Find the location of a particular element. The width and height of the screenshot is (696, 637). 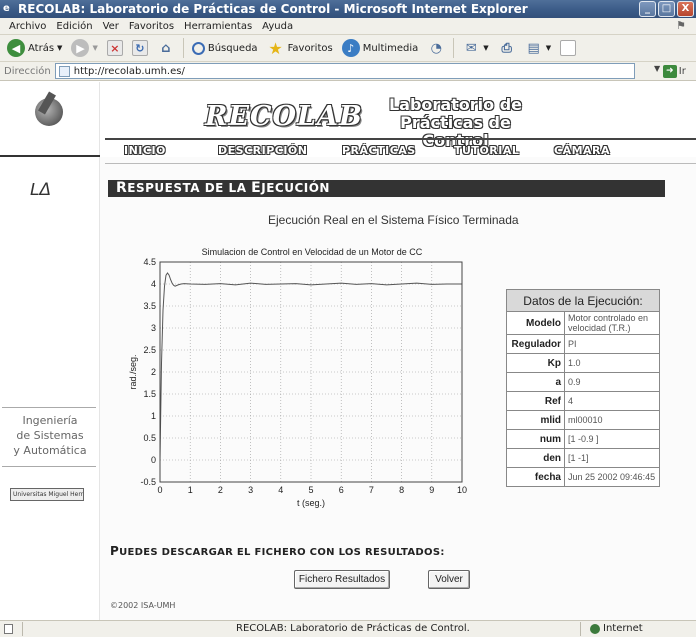

nav-inicio: INICIO is located at coordinates (145, 150).